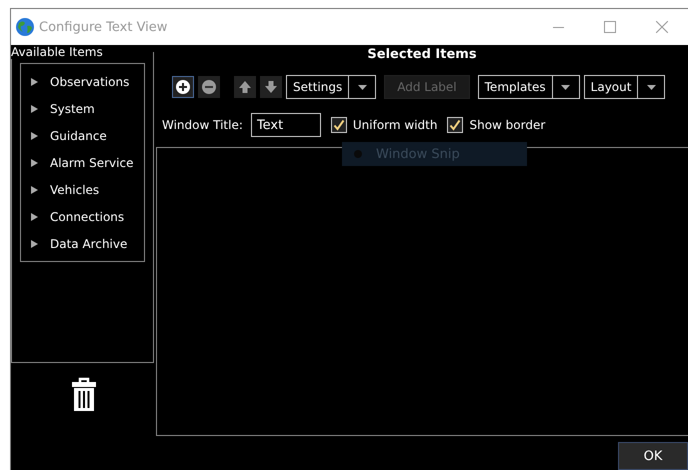 This screenshot has height=470, width=688. I want to click on tree-item: Observations, so click(82, 81).